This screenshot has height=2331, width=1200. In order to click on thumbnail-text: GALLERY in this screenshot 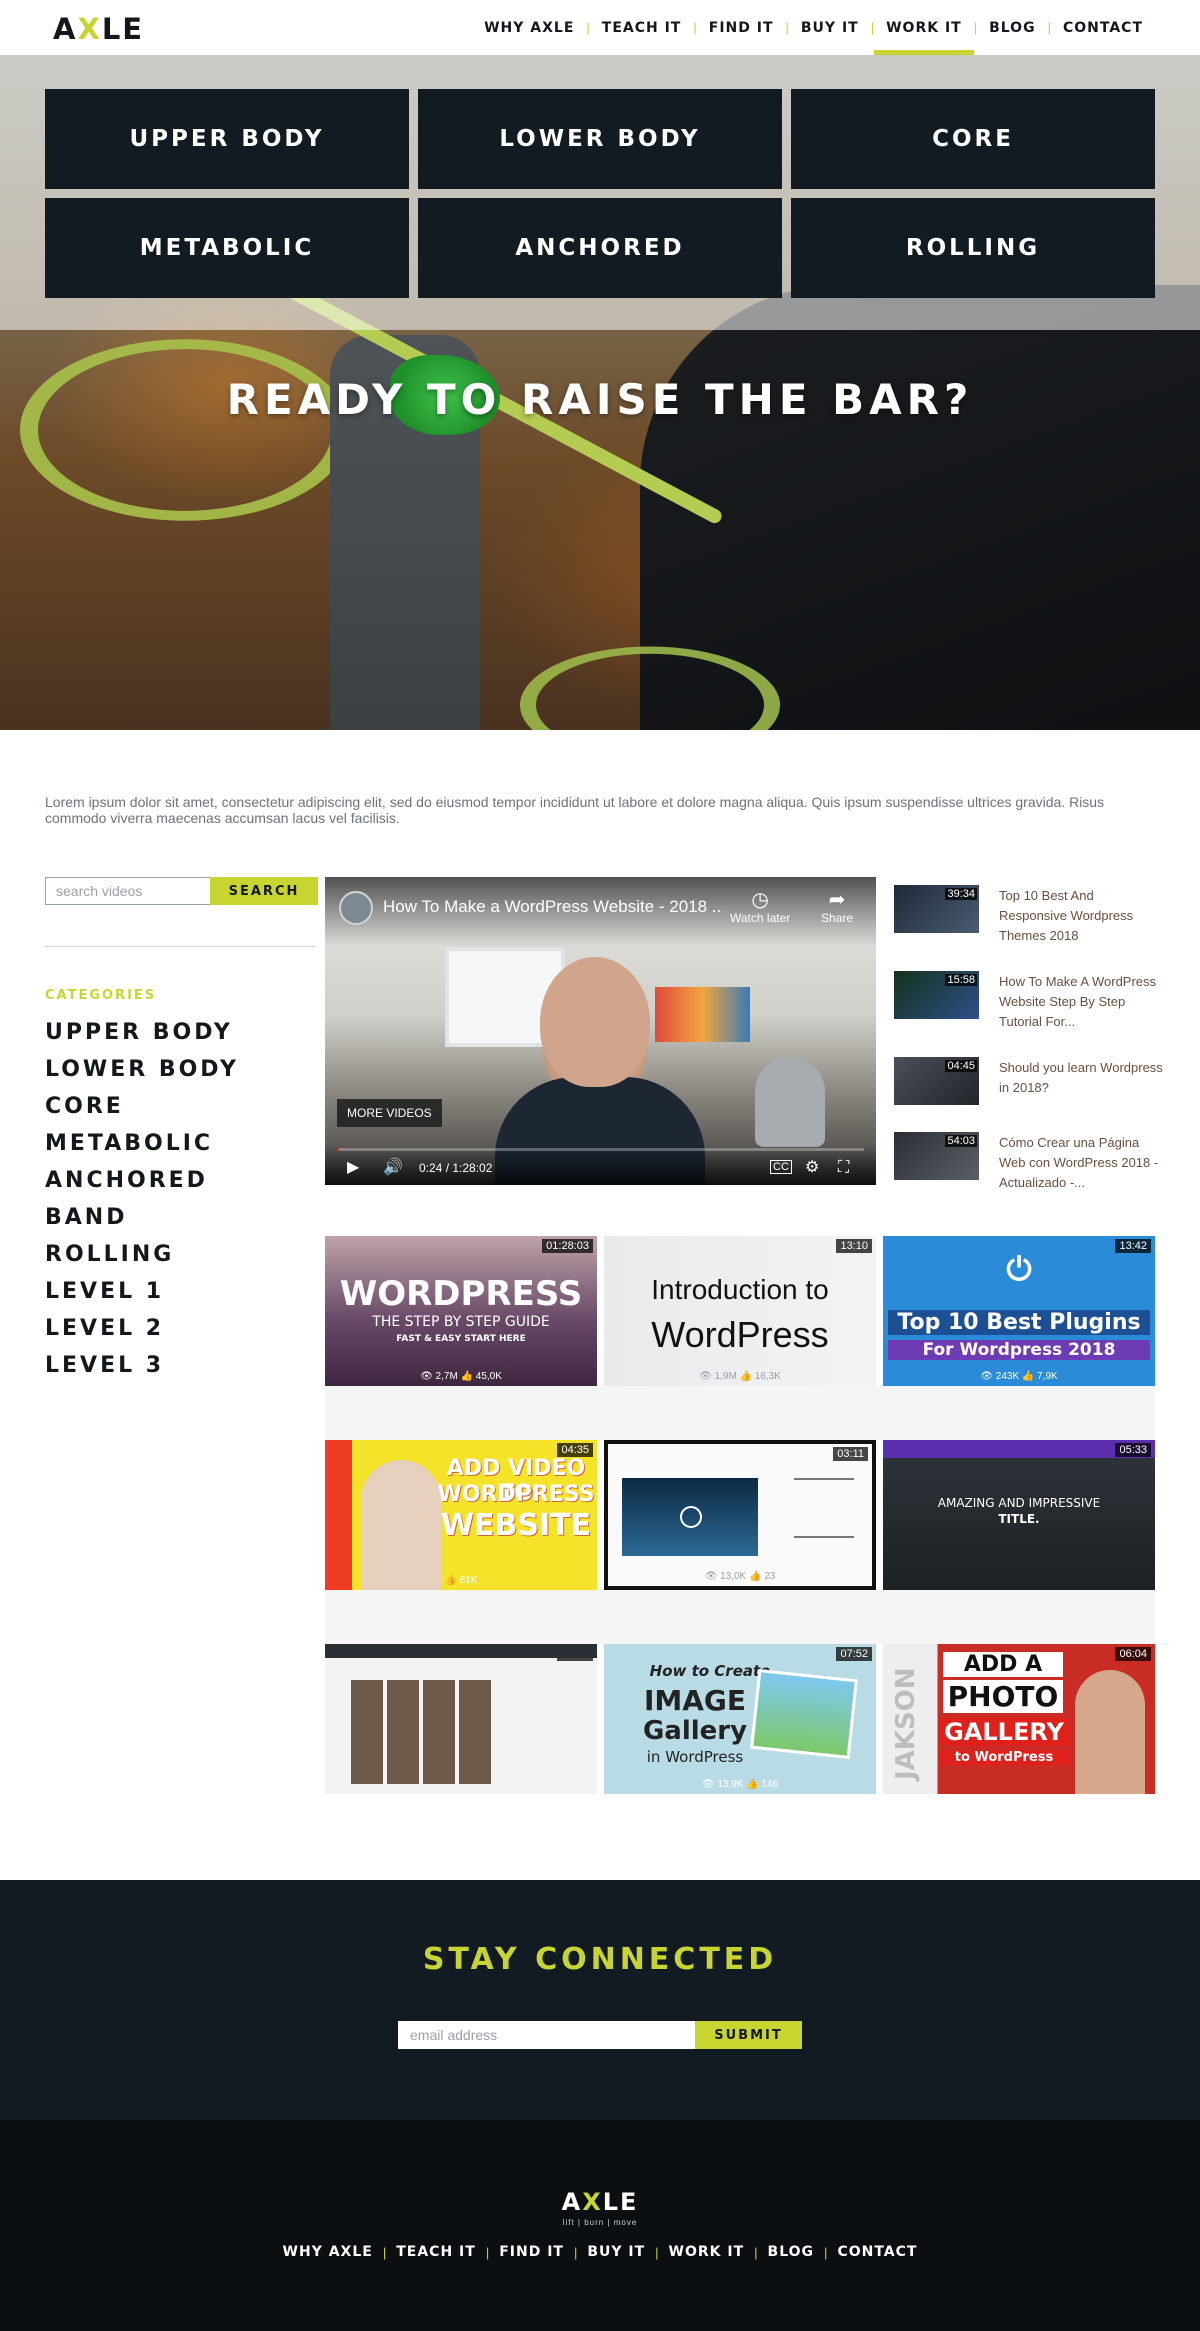, I will do `click(1004, 1732)`.